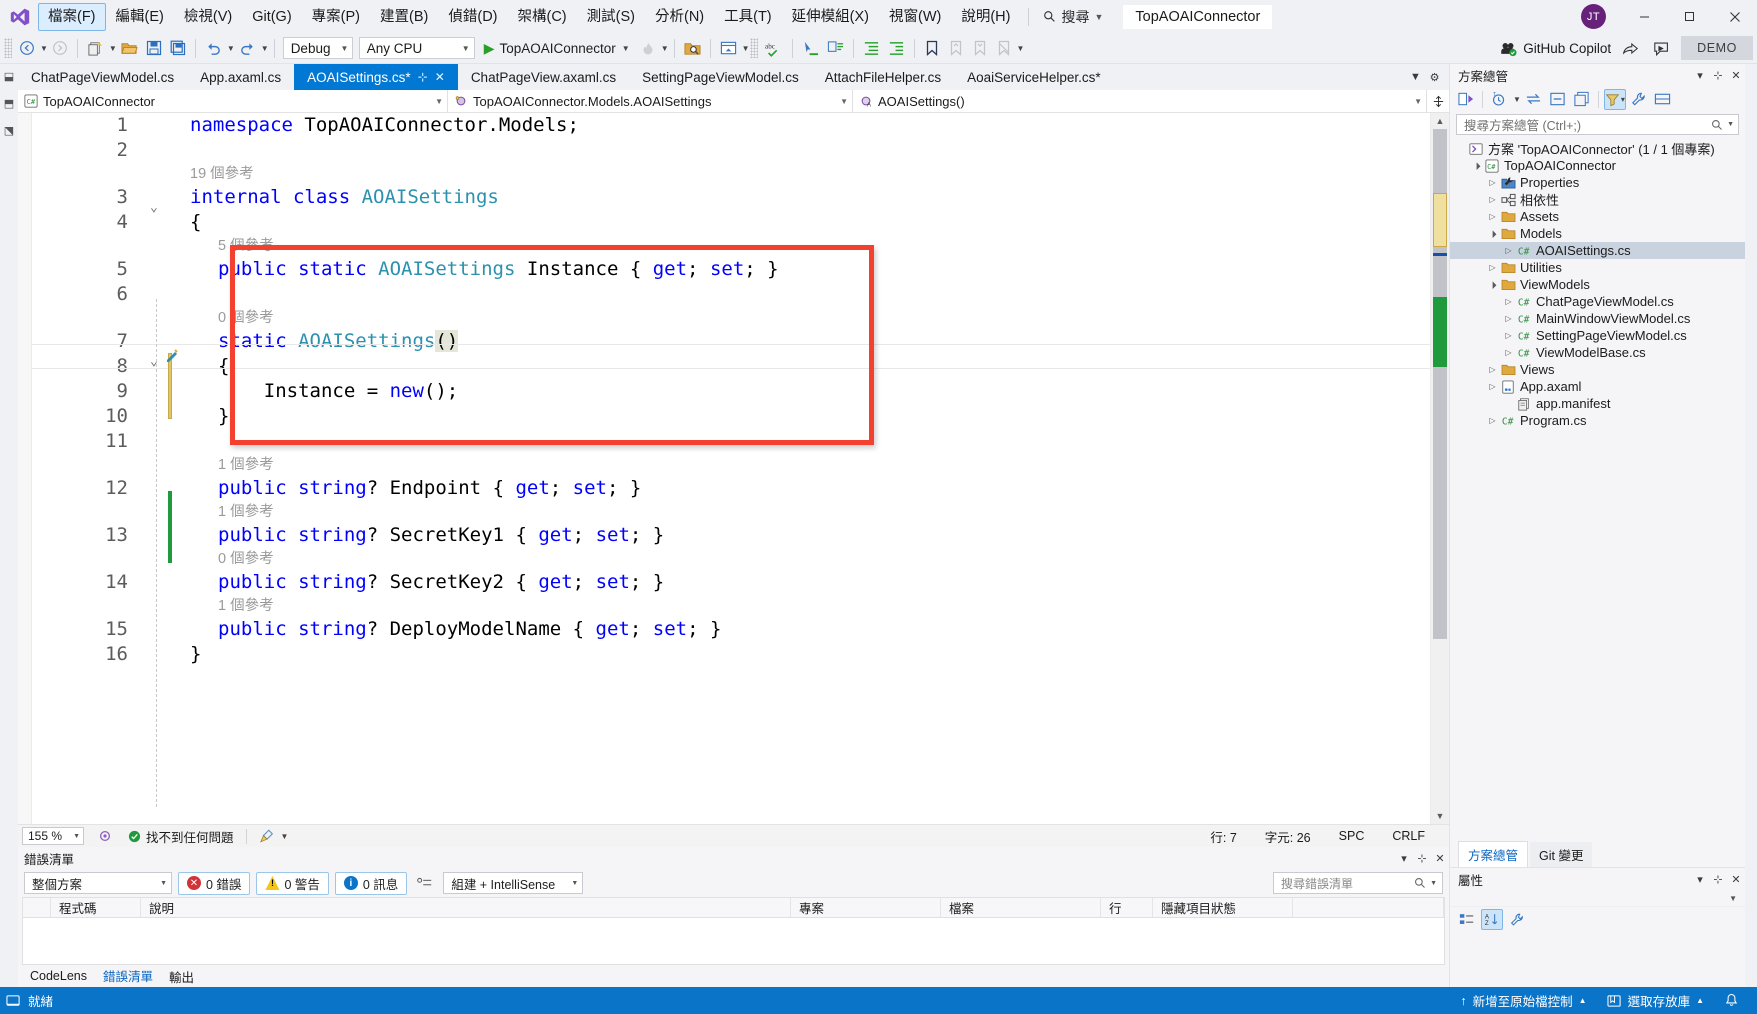 The height and width of the screenshot is (1014, 1757). What do you see at coordinates (1630, 48) in the screenshot?
I see `share-button` at bounding box center [1630, 48].